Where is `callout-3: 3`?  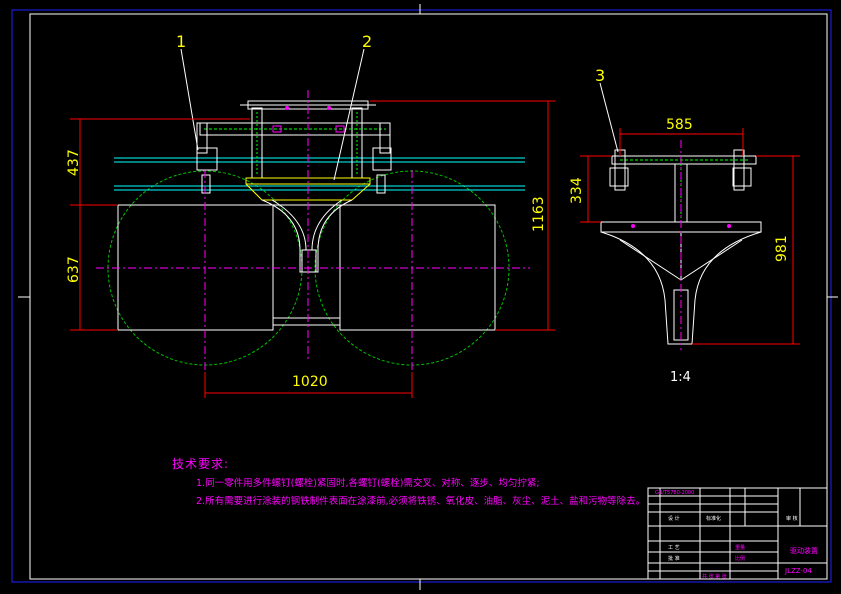 callout-3: 3 is located at coordinates (600, 75).